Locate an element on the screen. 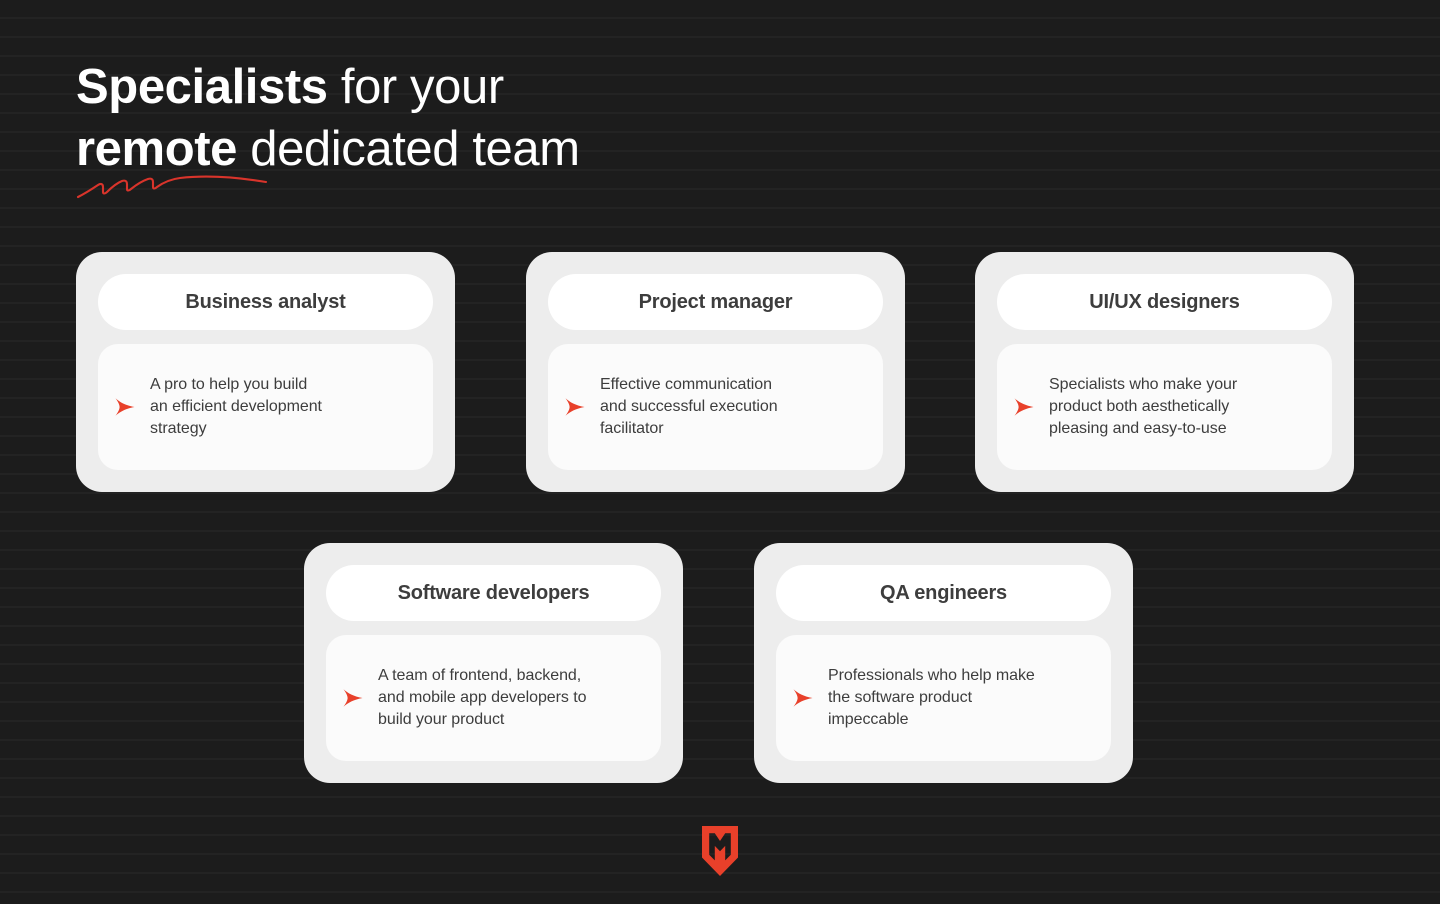 The width and height of the screenshot is (1440, 904). card-title-text: UI/UX designers is located at coordinates (1164, 301).